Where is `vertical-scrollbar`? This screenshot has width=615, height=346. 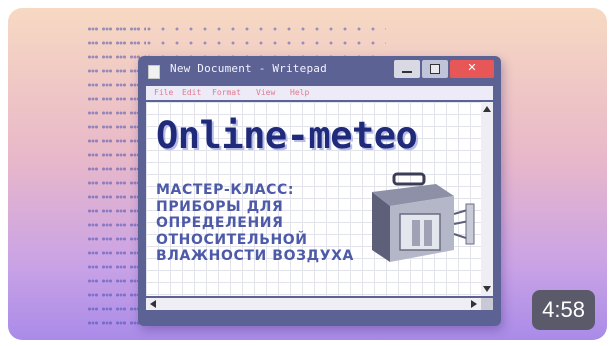
vertical-scrollbar is located at coordinates (487, 199).